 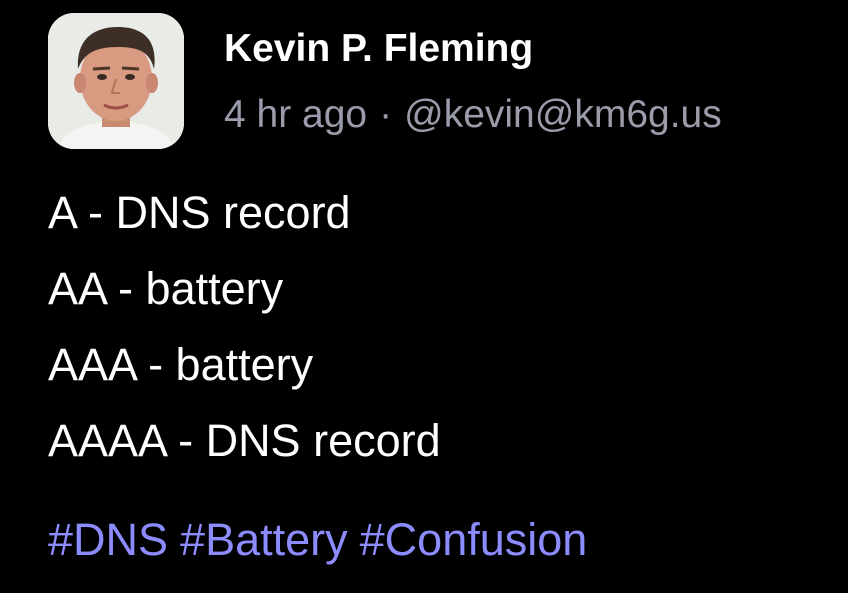 What do you see at coordinates (181, 364) in the screenshot?
I see `post-line: AAA - battery` at bounding box center [181, 364].